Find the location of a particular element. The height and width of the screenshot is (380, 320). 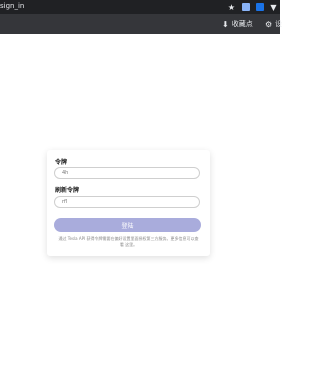

star-icon: ★ is located at coordinates (231, 7).